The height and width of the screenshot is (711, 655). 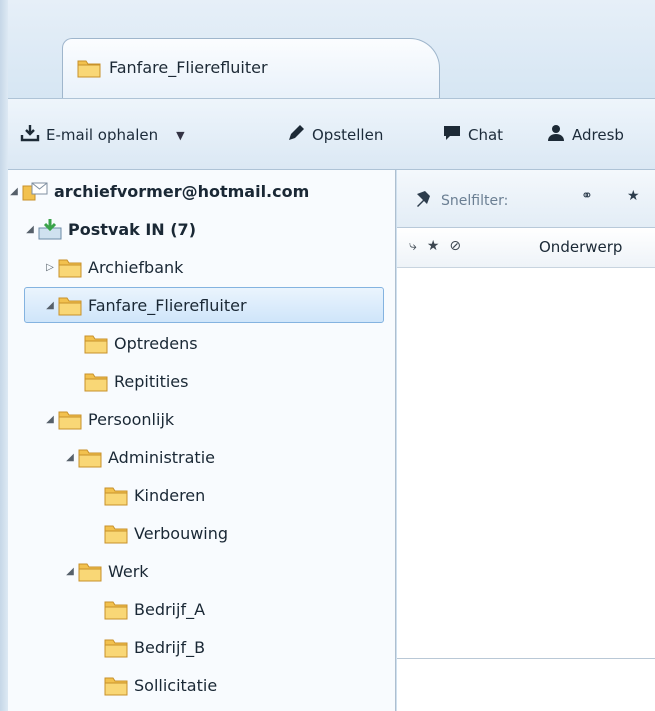 I want to click on folder-item: Optredens, so click(x=134, y=343).